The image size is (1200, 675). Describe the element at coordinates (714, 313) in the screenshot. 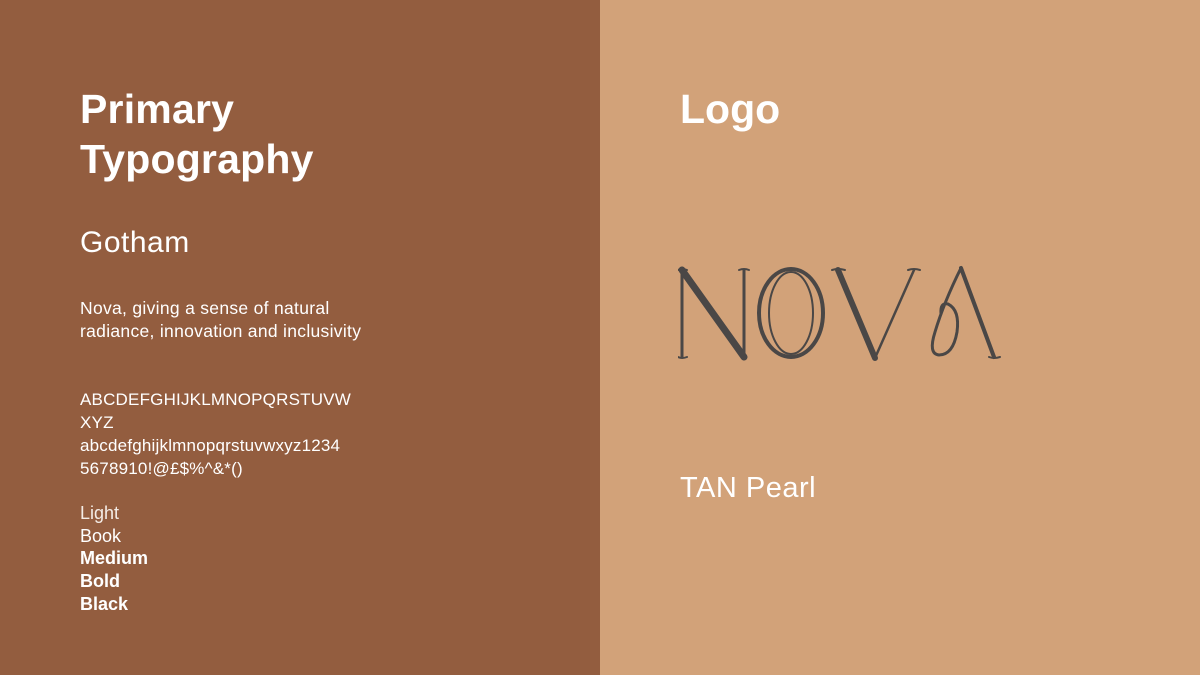

I see `logo-letter-n` at that location.